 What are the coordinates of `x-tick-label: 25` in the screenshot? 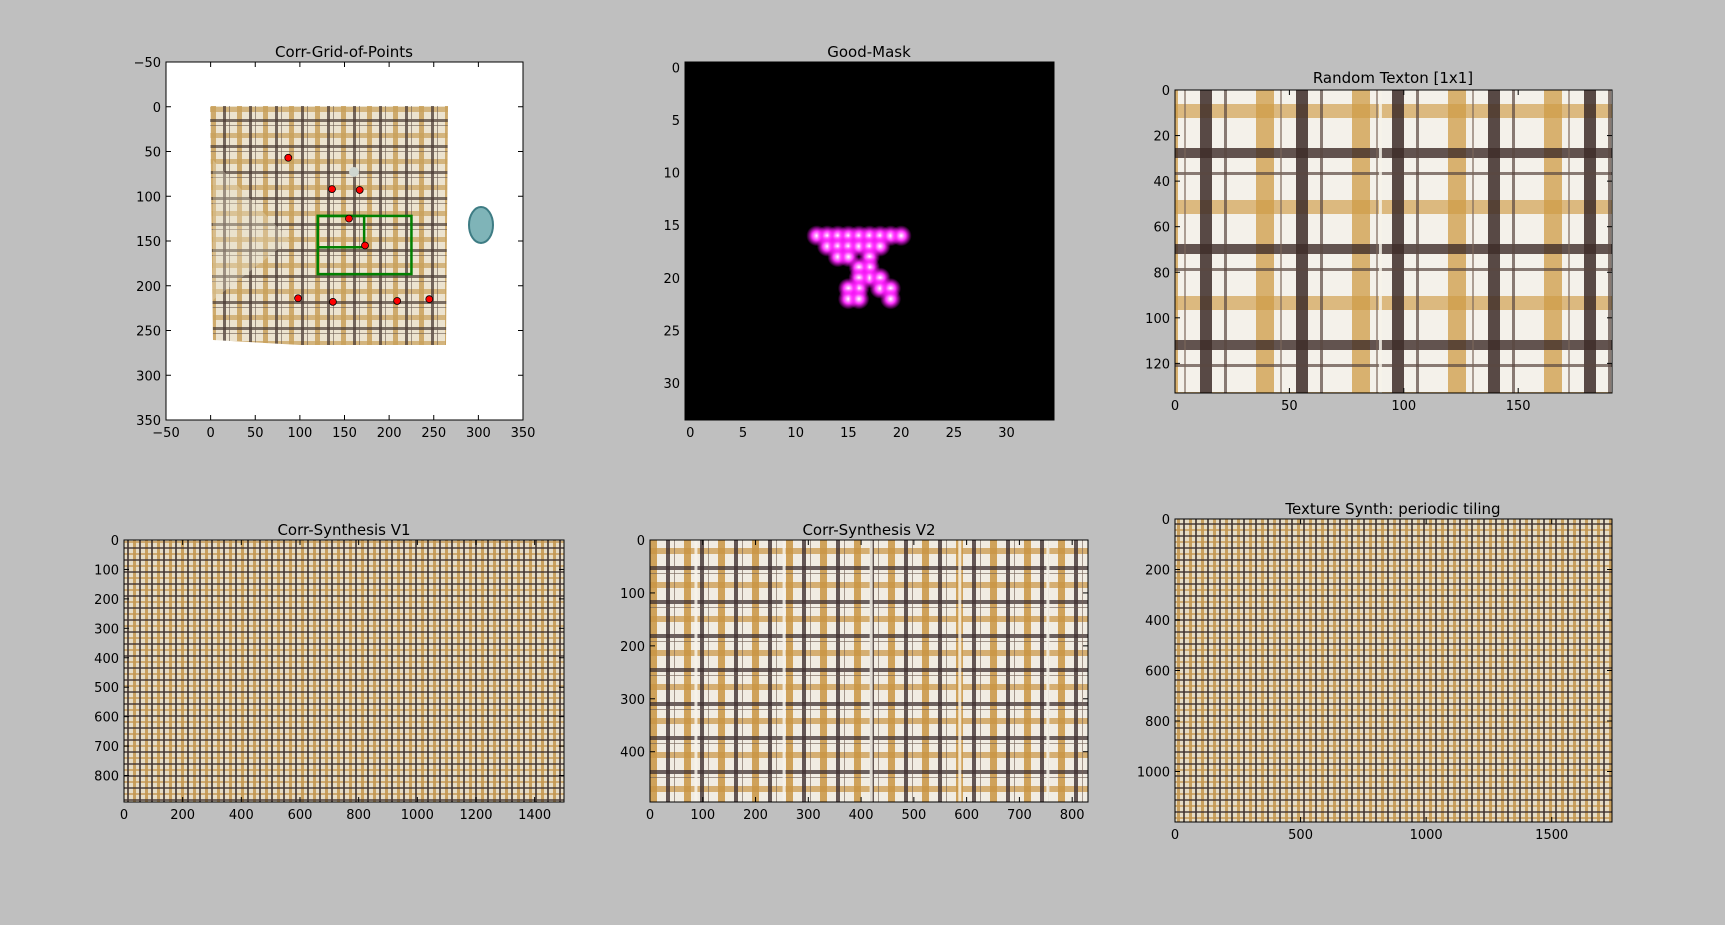 It's located at (954, 433).